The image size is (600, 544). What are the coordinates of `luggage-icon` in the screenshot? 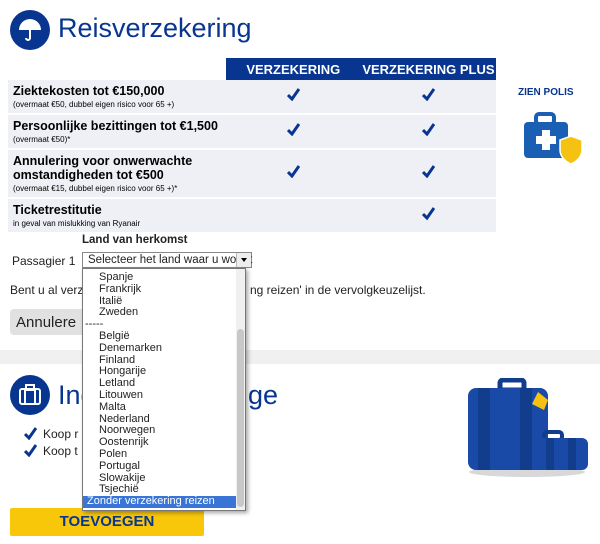 It's located at (528, 427).